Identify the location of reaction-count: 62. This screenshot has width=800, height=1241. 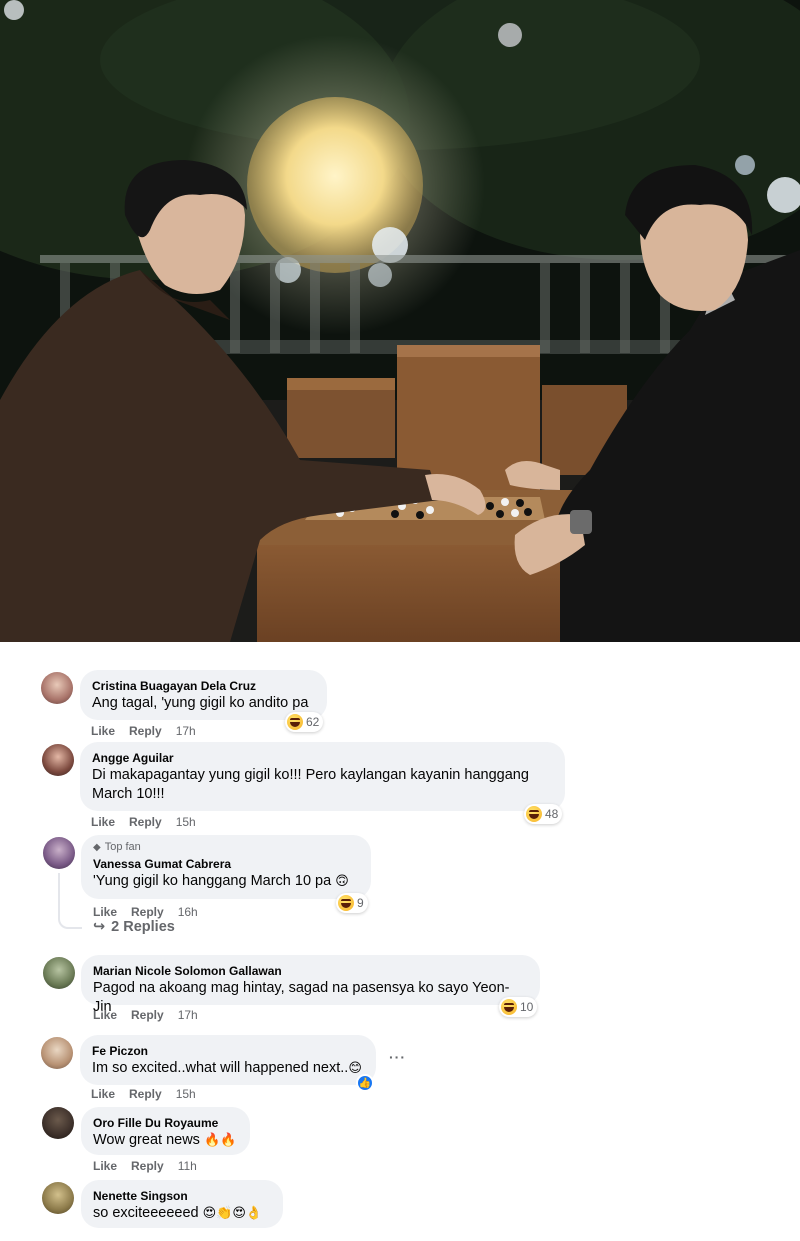
(313, 722).